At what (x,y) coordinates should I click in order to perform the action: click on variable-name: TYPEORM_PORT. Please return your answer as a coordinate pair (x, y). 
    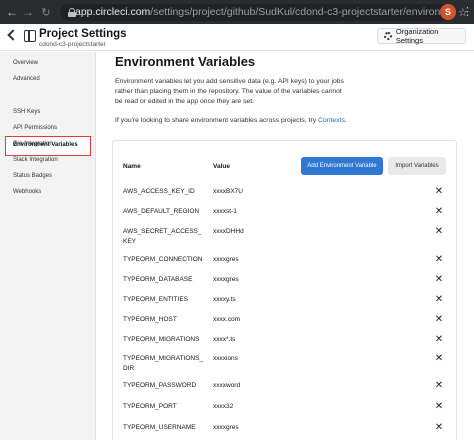
    Looking at the image, I should click on (150, 406).